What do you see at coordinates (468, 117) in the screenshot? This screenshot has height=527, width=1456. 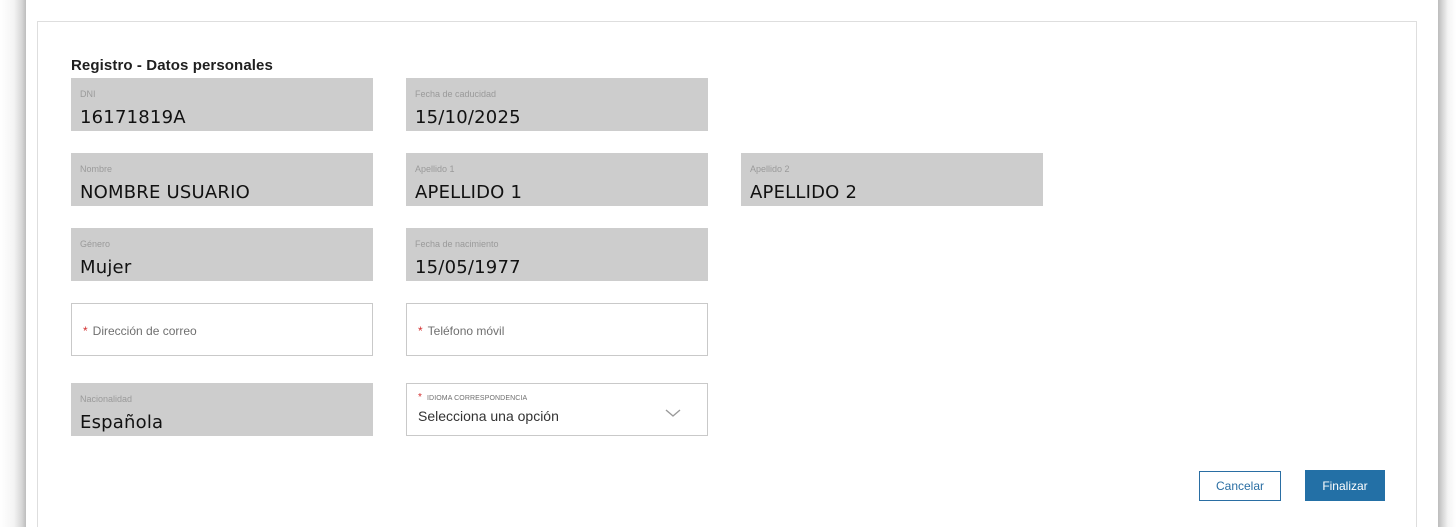 I see `fecha-caducidad-value: 15/10/2025` at bounding box center [468, 117].